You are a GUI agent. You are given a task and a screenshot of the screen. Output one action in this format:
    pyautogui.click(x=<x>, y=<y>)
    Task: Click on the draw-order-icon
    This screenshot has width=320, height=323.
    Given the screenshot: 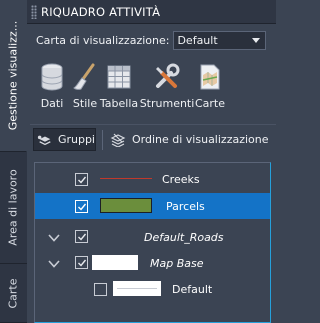 What is the action you would take?
    pyautogui.click(x=118, y=140)
    